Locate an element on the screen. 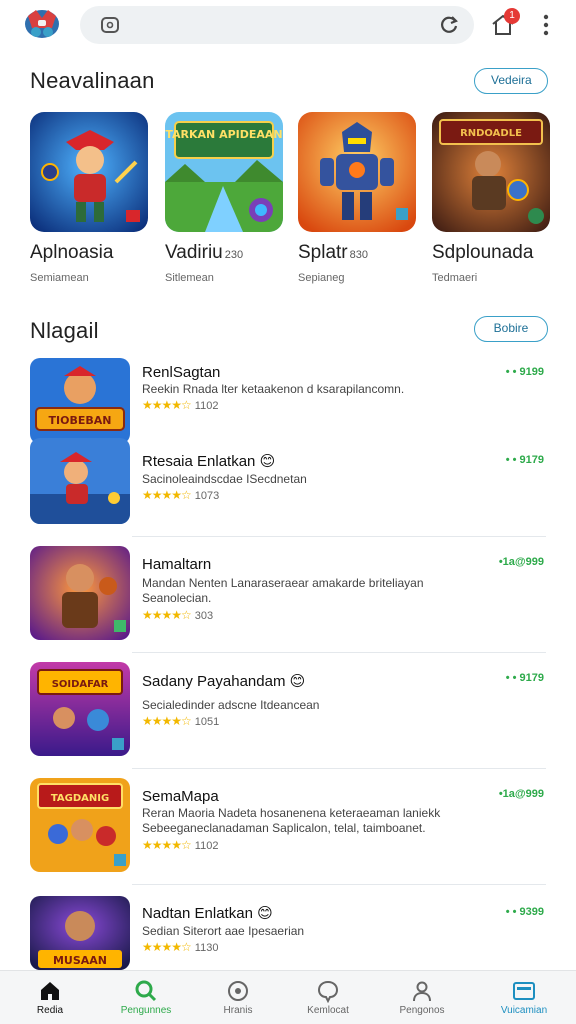 The image size is (576, 1024). featured-card: TARKAN APIDEAAN Vadiriu 230 Sitlemean is located at coordinates (224, 198).